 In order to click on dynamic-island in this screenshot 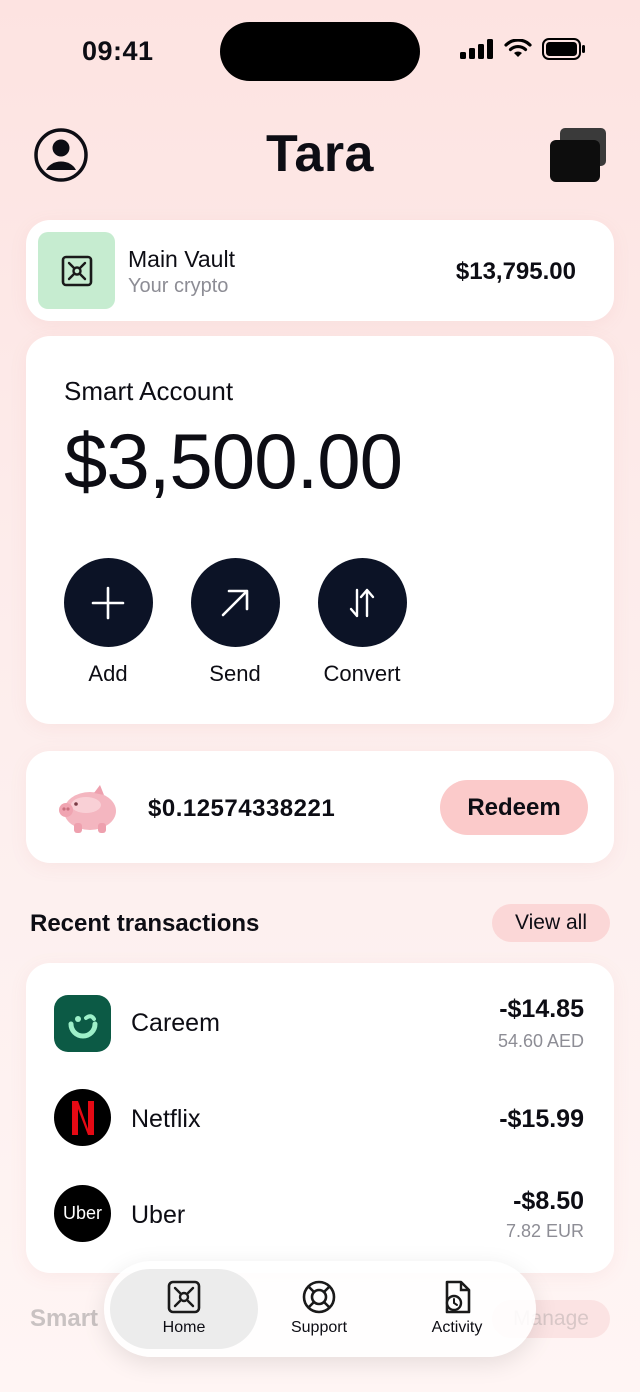, I will do `click(320, 51)`.